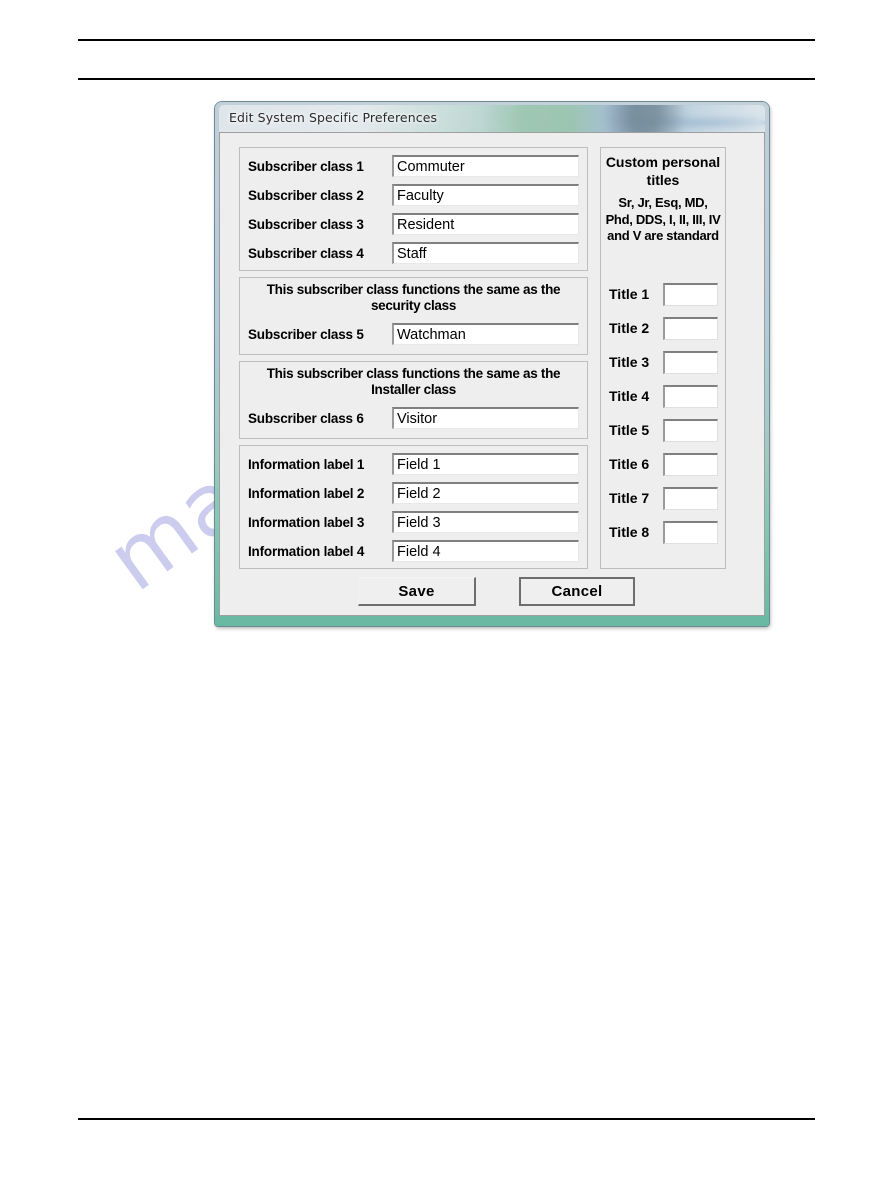 Image resolution: width=893 pixels, height=1191 pixels. I want to click on title-row-8: Title 8, so click(663, 532).